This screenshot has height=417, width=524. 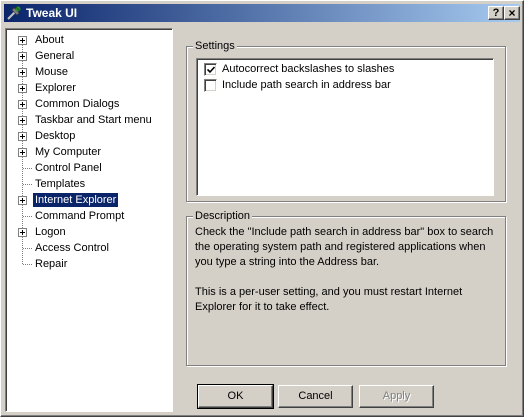 I want to click on tree-item-label: Mouse, so click(x=51, y=72).